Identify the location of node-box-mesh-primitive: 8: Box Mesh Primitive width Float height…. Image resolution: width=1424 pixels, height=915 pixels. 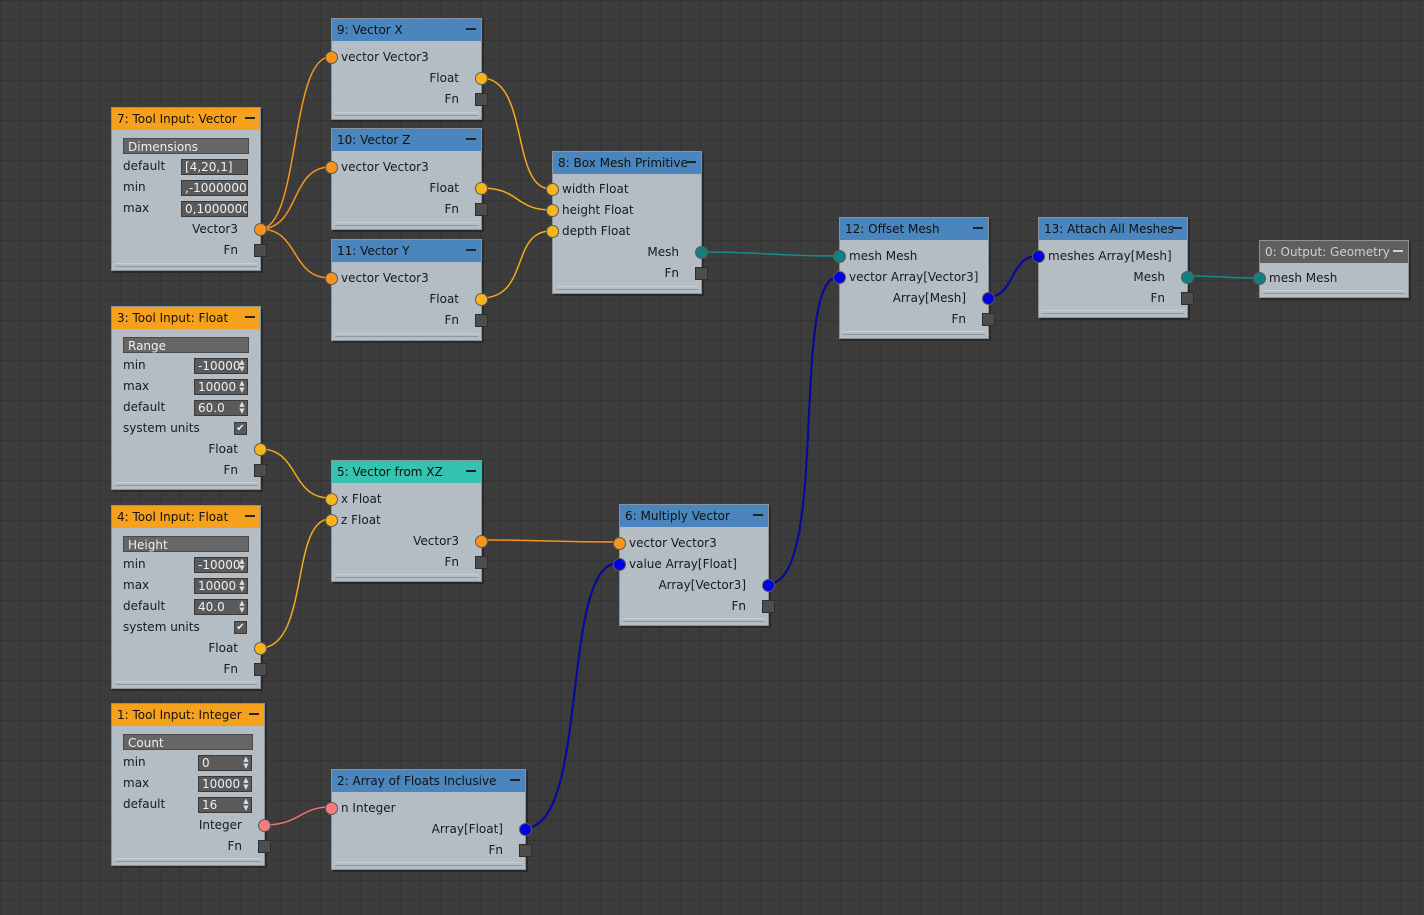
(627, 222).